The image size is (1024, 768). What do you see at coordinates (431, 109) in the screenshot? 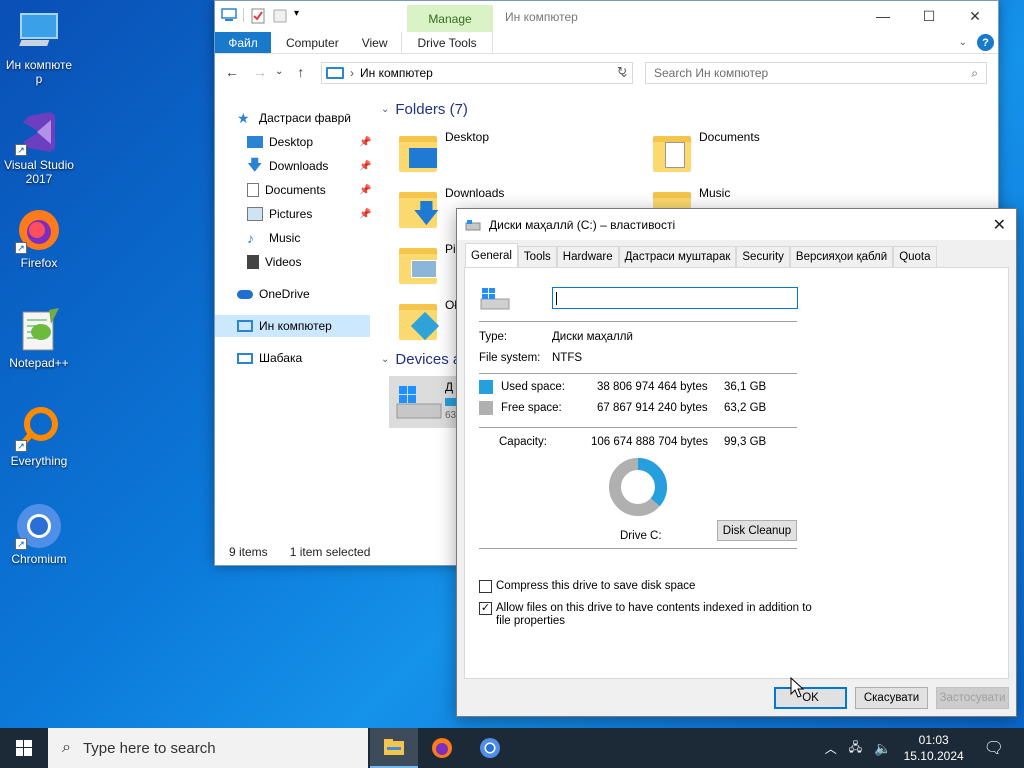
I see `group-title: Folders (7)` at bounding box center [431, 109].